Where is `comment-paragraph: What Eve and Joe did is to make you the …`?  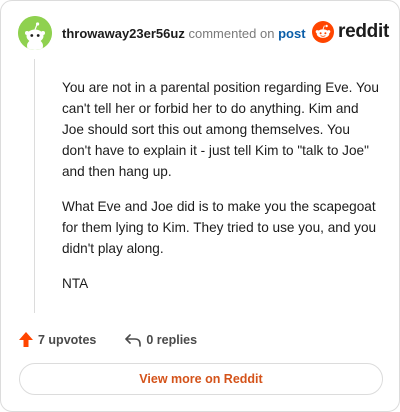
comment-paragraph: What Eve and Joe did is to make you the … is located at coordinates (219, 227).